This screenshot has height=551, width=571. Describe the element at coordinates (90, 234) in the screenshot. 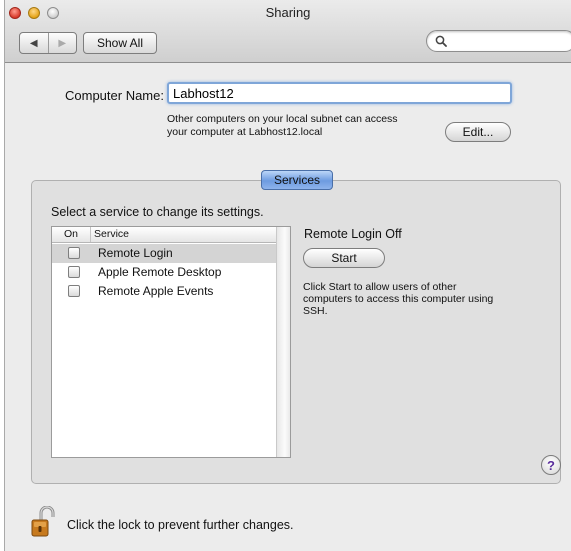

I see `column-divider` at that location.